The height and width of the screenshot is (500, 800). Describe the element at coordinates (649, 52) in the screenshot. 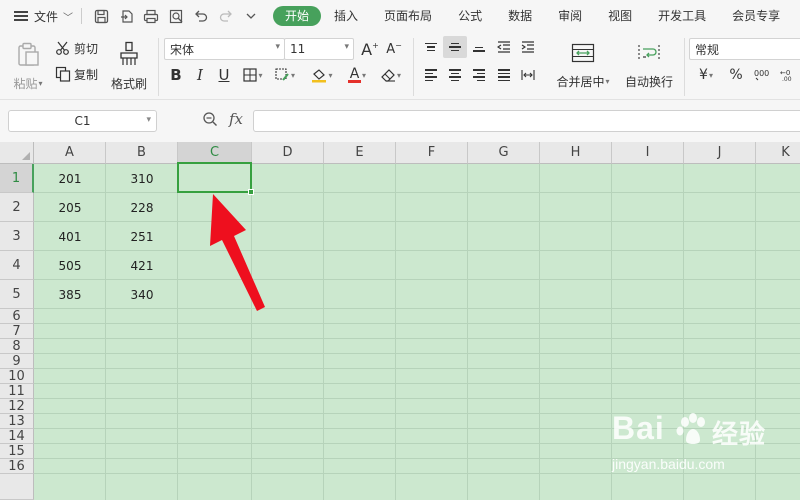

I see `wrap-text-icon` at that location.